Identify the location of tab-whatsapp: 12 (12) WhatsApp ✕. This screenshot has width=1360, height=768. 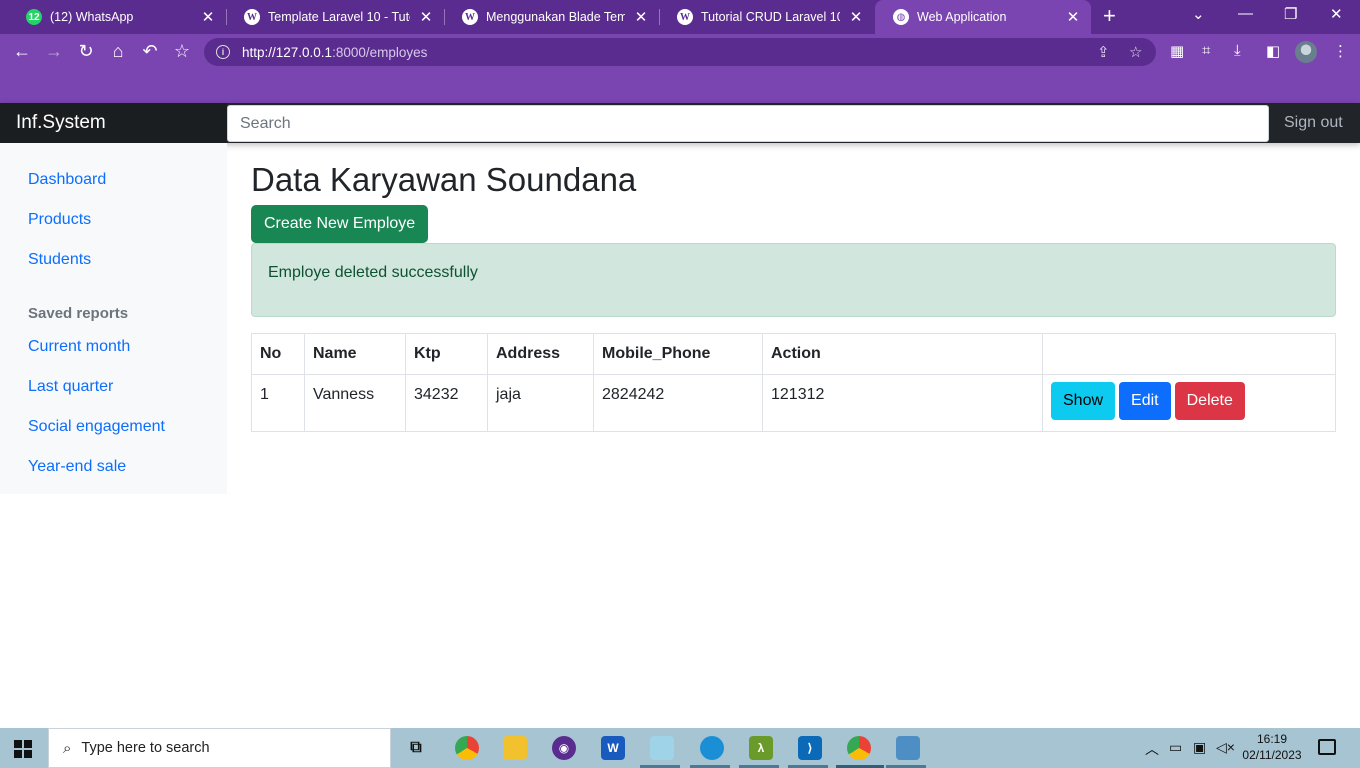
(117, 17).